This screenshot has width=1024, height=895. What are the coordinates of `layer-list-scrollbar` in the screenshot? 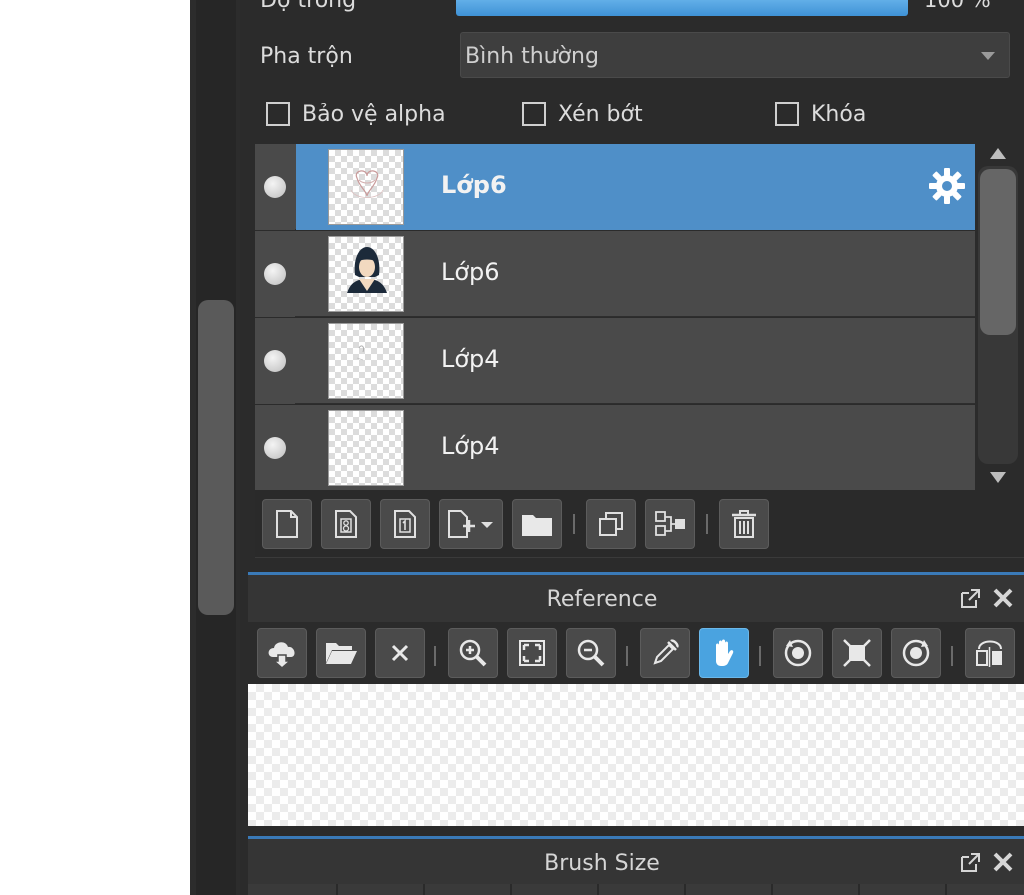 It's located at (999, 317).